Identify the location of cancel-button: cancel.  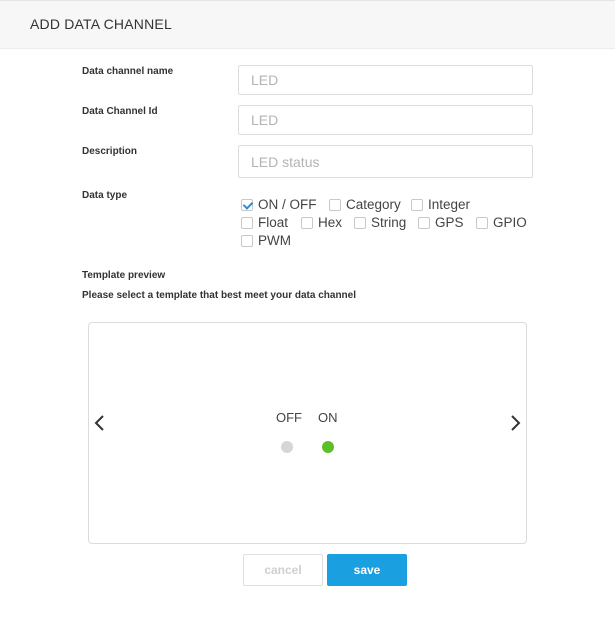
(283, 570).